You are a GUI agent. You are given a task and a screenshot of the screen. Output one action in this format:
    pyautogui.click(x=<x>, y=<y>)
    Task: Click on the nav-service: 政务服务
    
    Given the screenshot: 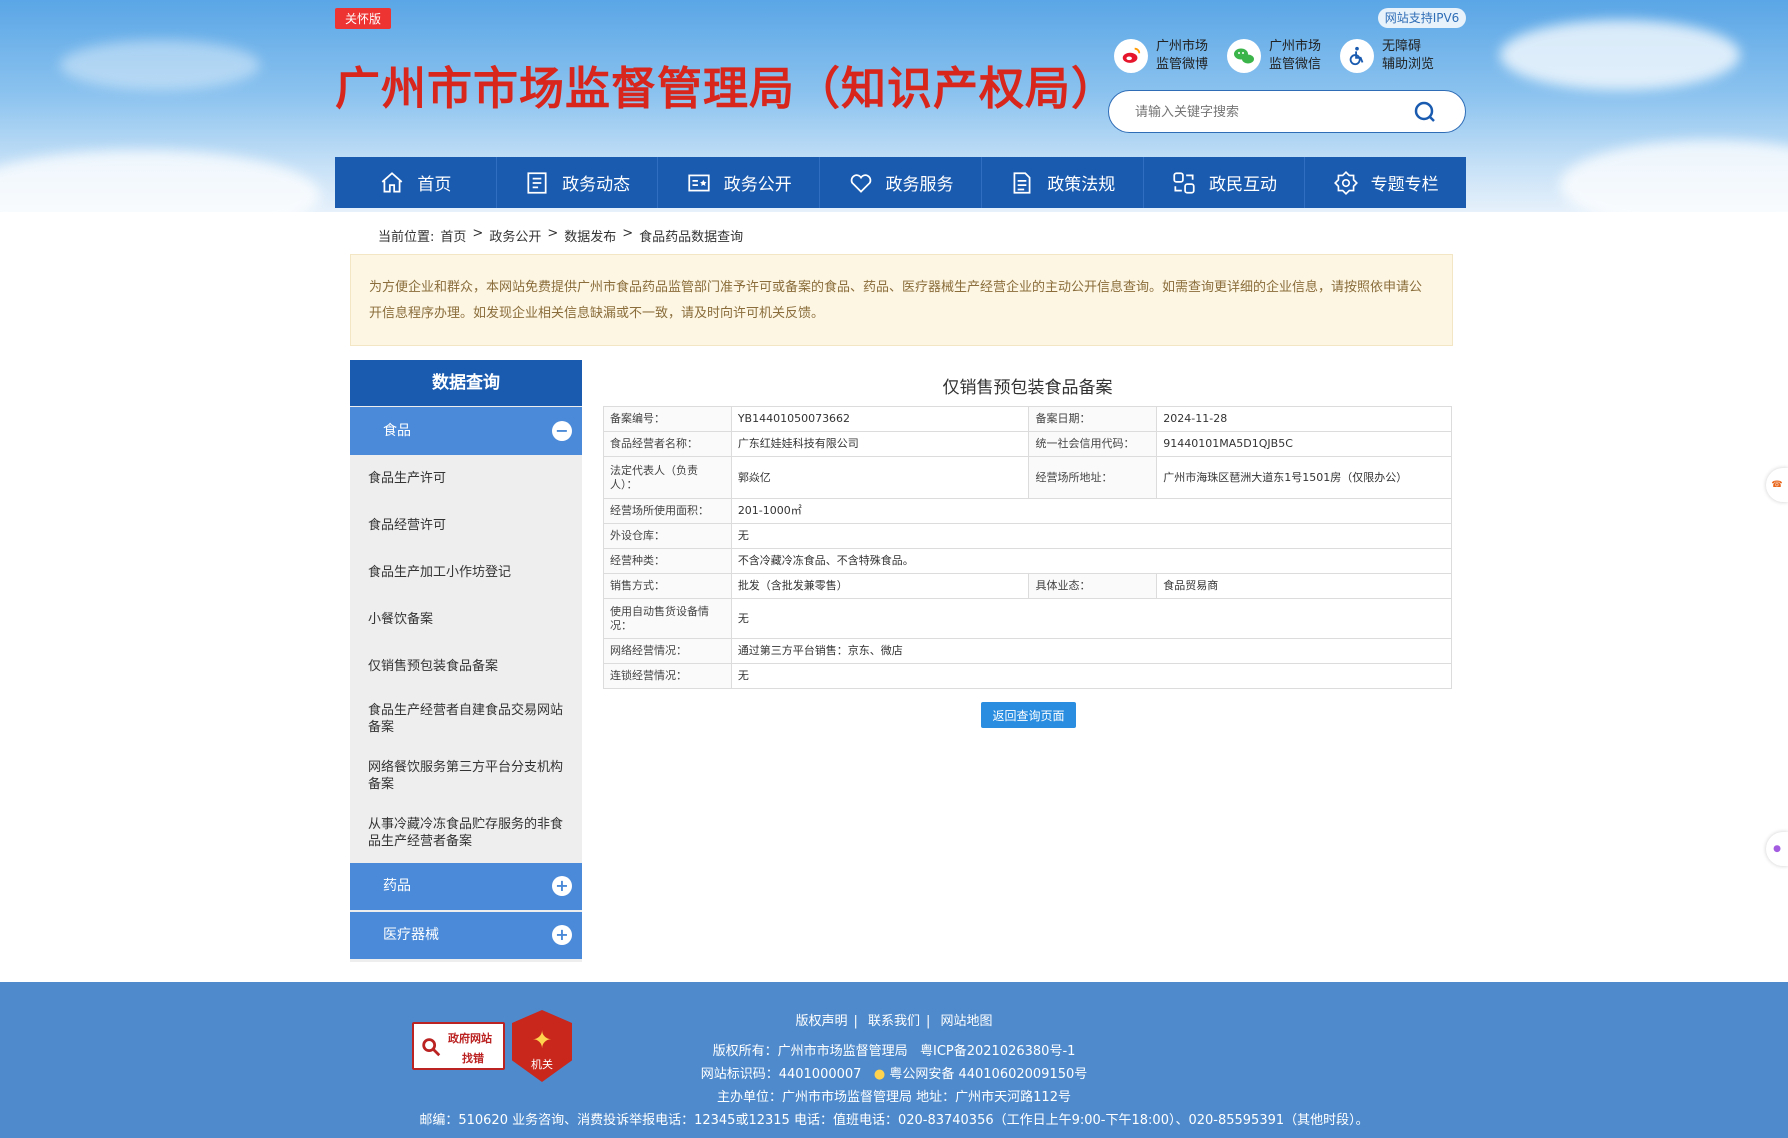 What is the action you would take?
    pyautogui.click(x=901, y=182)
    